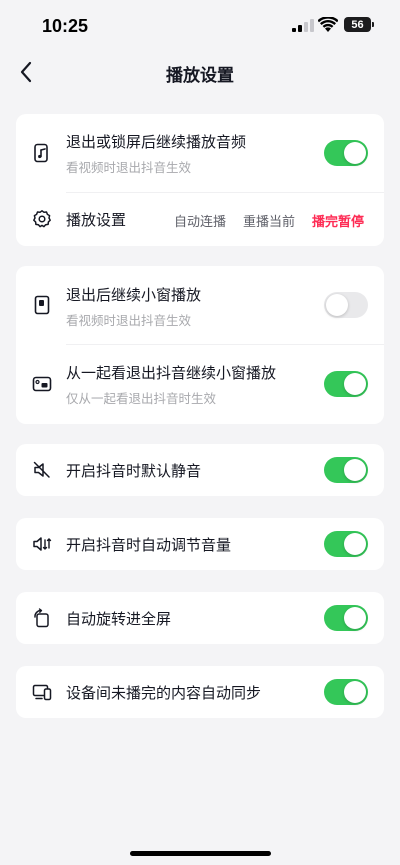 The image size is (400, 865). I want to click on card-rotate: 自动旋转进全屏, so click(200, 618).